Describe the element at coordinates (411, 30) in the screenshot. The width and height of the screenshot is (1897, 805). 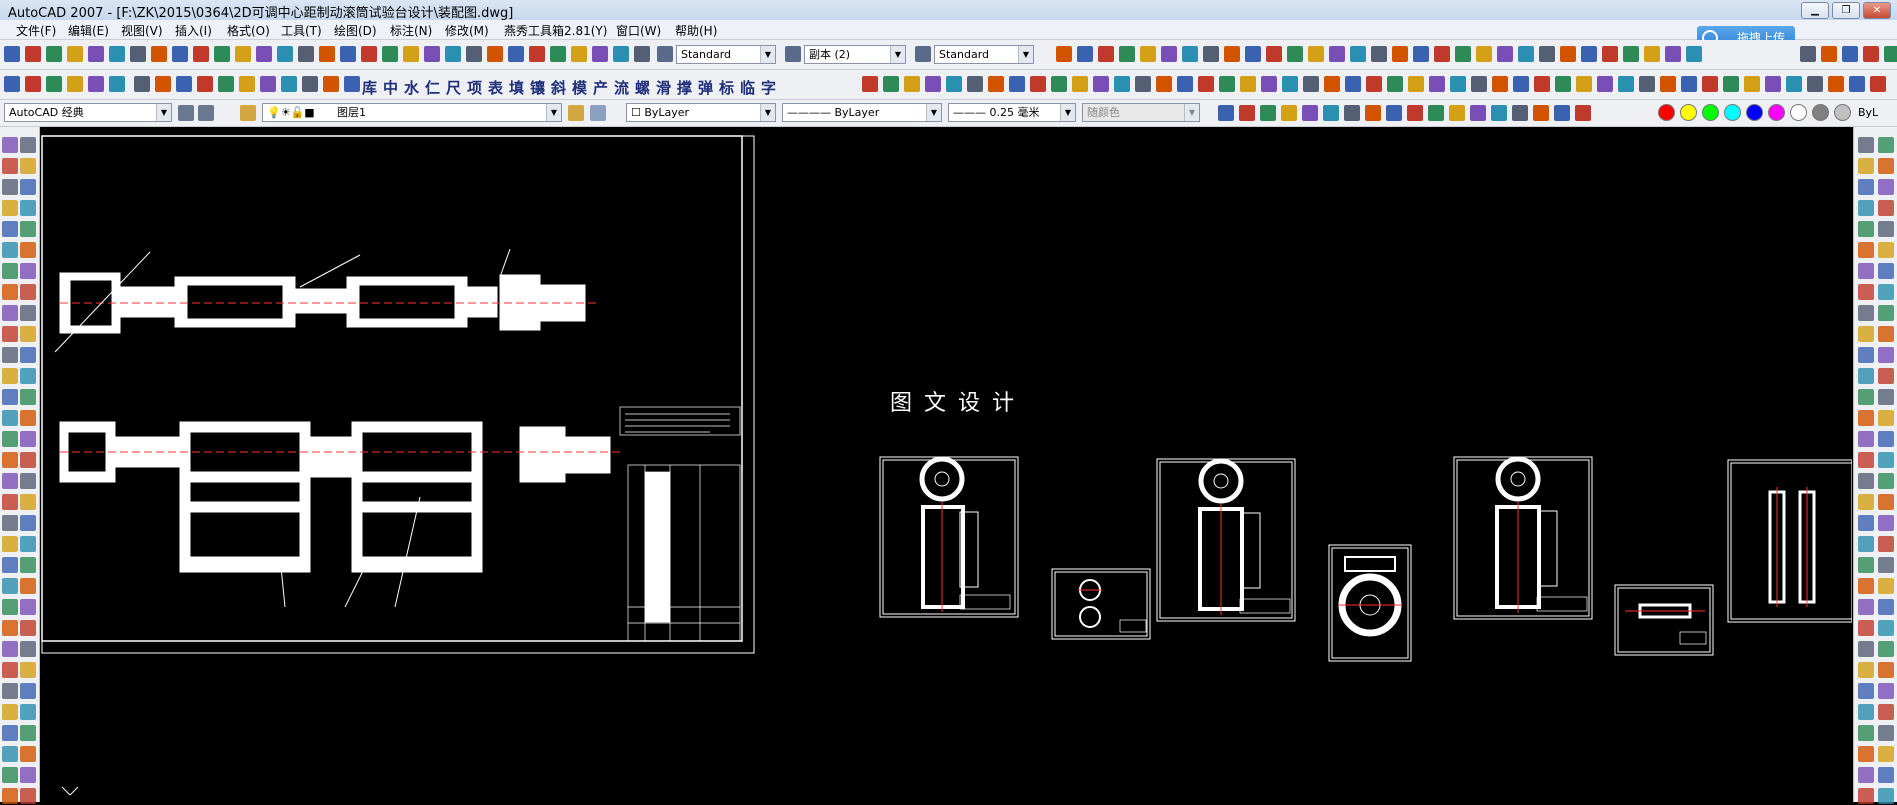
I see `menu-dimension: 标注(N)` at that location.